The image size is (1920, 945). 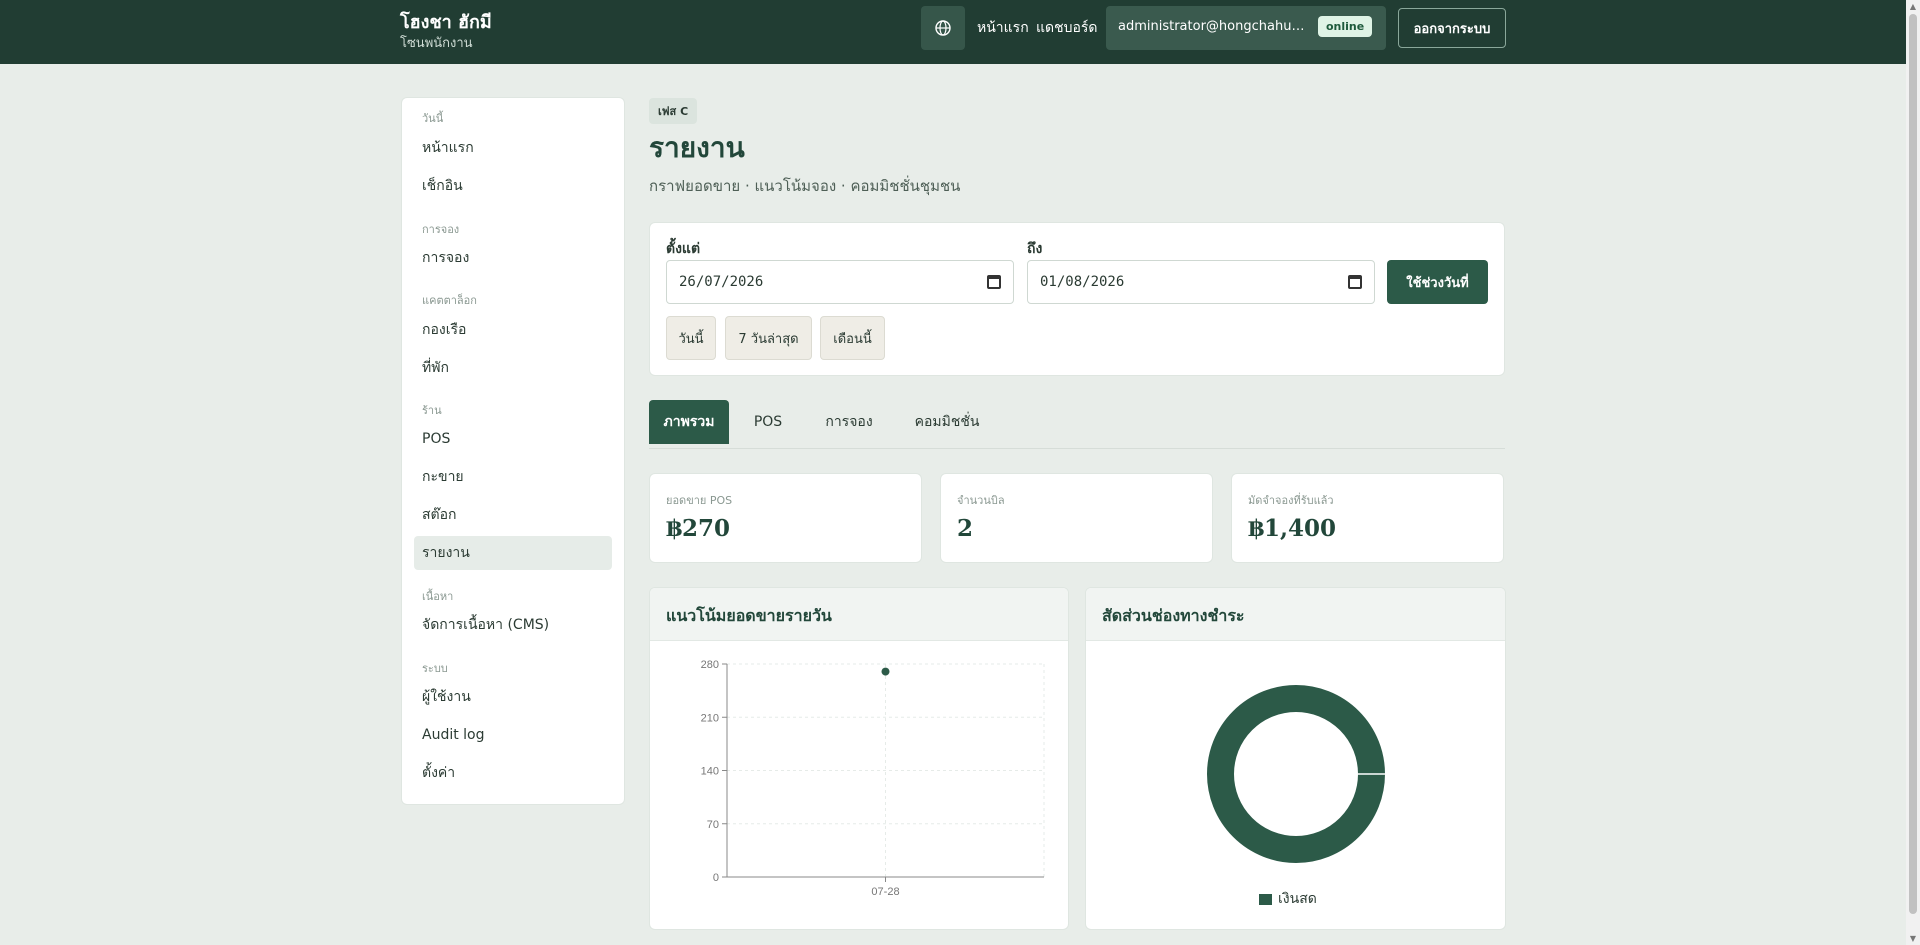 What do you see at coordinates (436, 43) in the screenshot?
I see `brand-subtitle: โซนพนักงาน` at bounding box center [436, 43].